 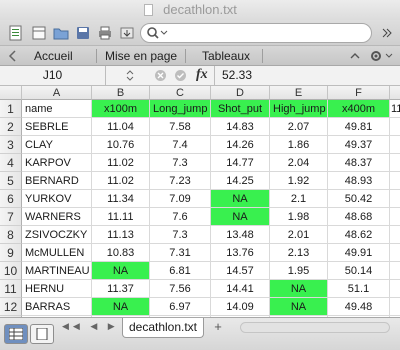 What do you see at coordinates (121, 217) in the screenshot?
I see `value-cell: 11.11` at bounding box center [121, 217].